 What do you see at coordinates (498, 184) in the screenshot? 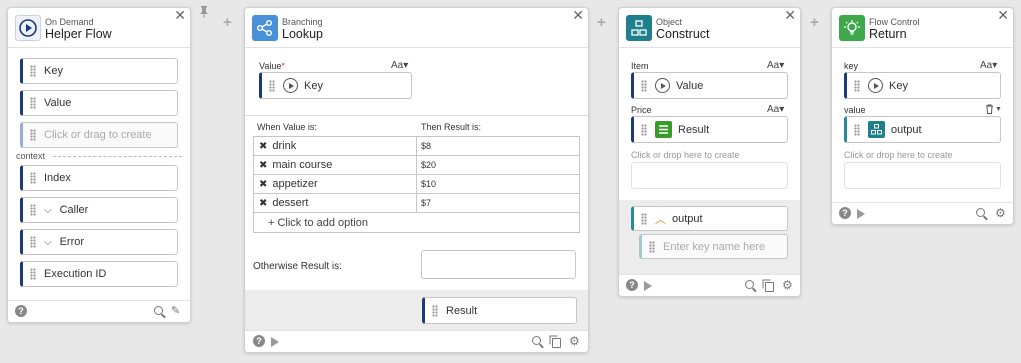
I see `value-cell: $10` at bounding box center [498, 184].